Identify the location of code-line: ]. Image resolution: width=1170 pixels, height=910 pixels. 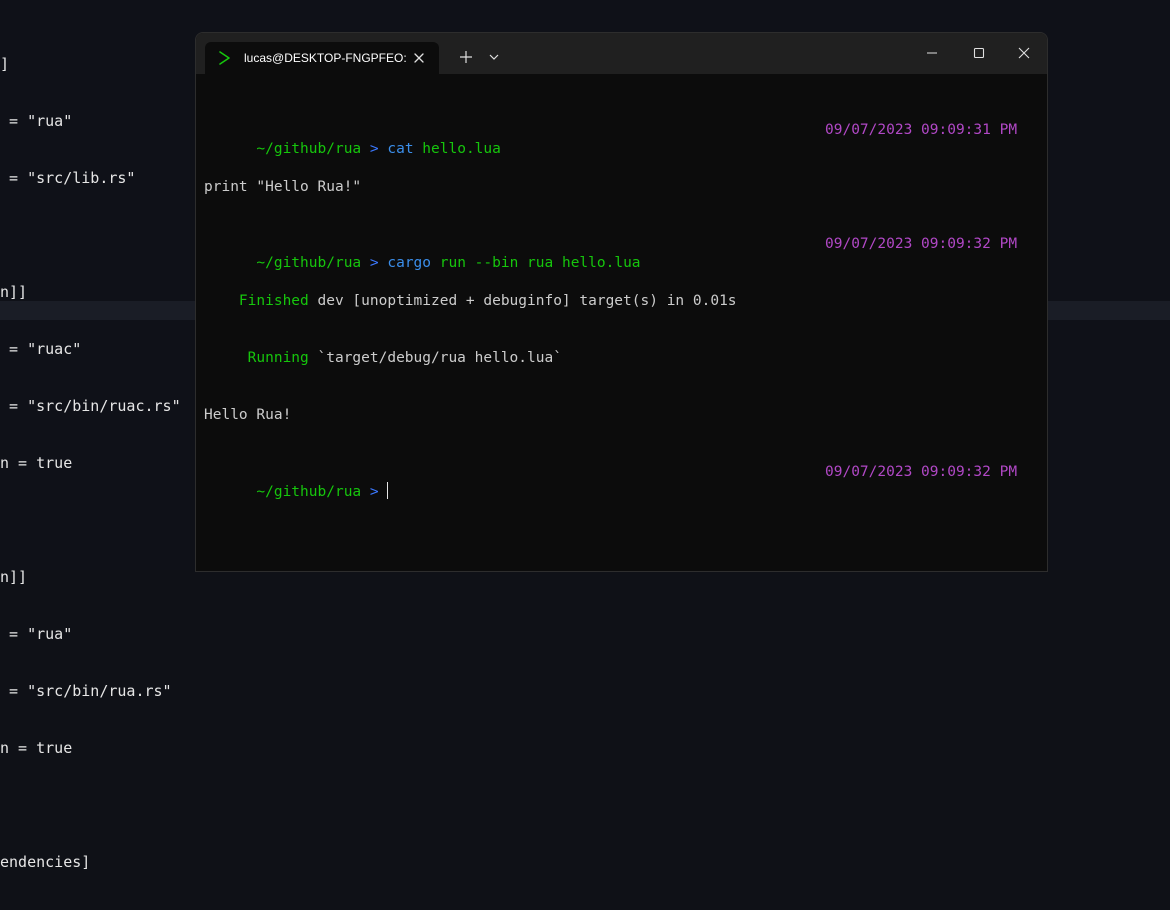
(5, 64).